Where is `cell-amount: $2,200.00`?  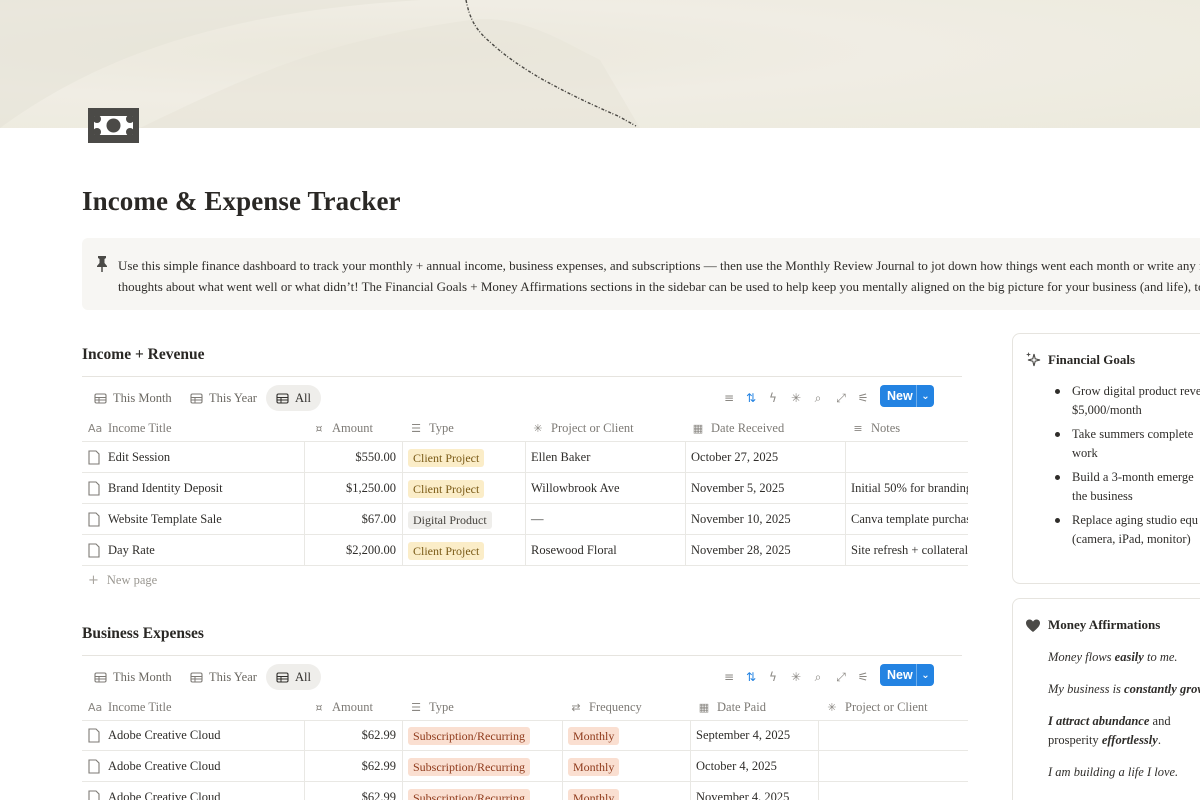
cell-amount: $2,200.00 is located at coordinates (353, 550).